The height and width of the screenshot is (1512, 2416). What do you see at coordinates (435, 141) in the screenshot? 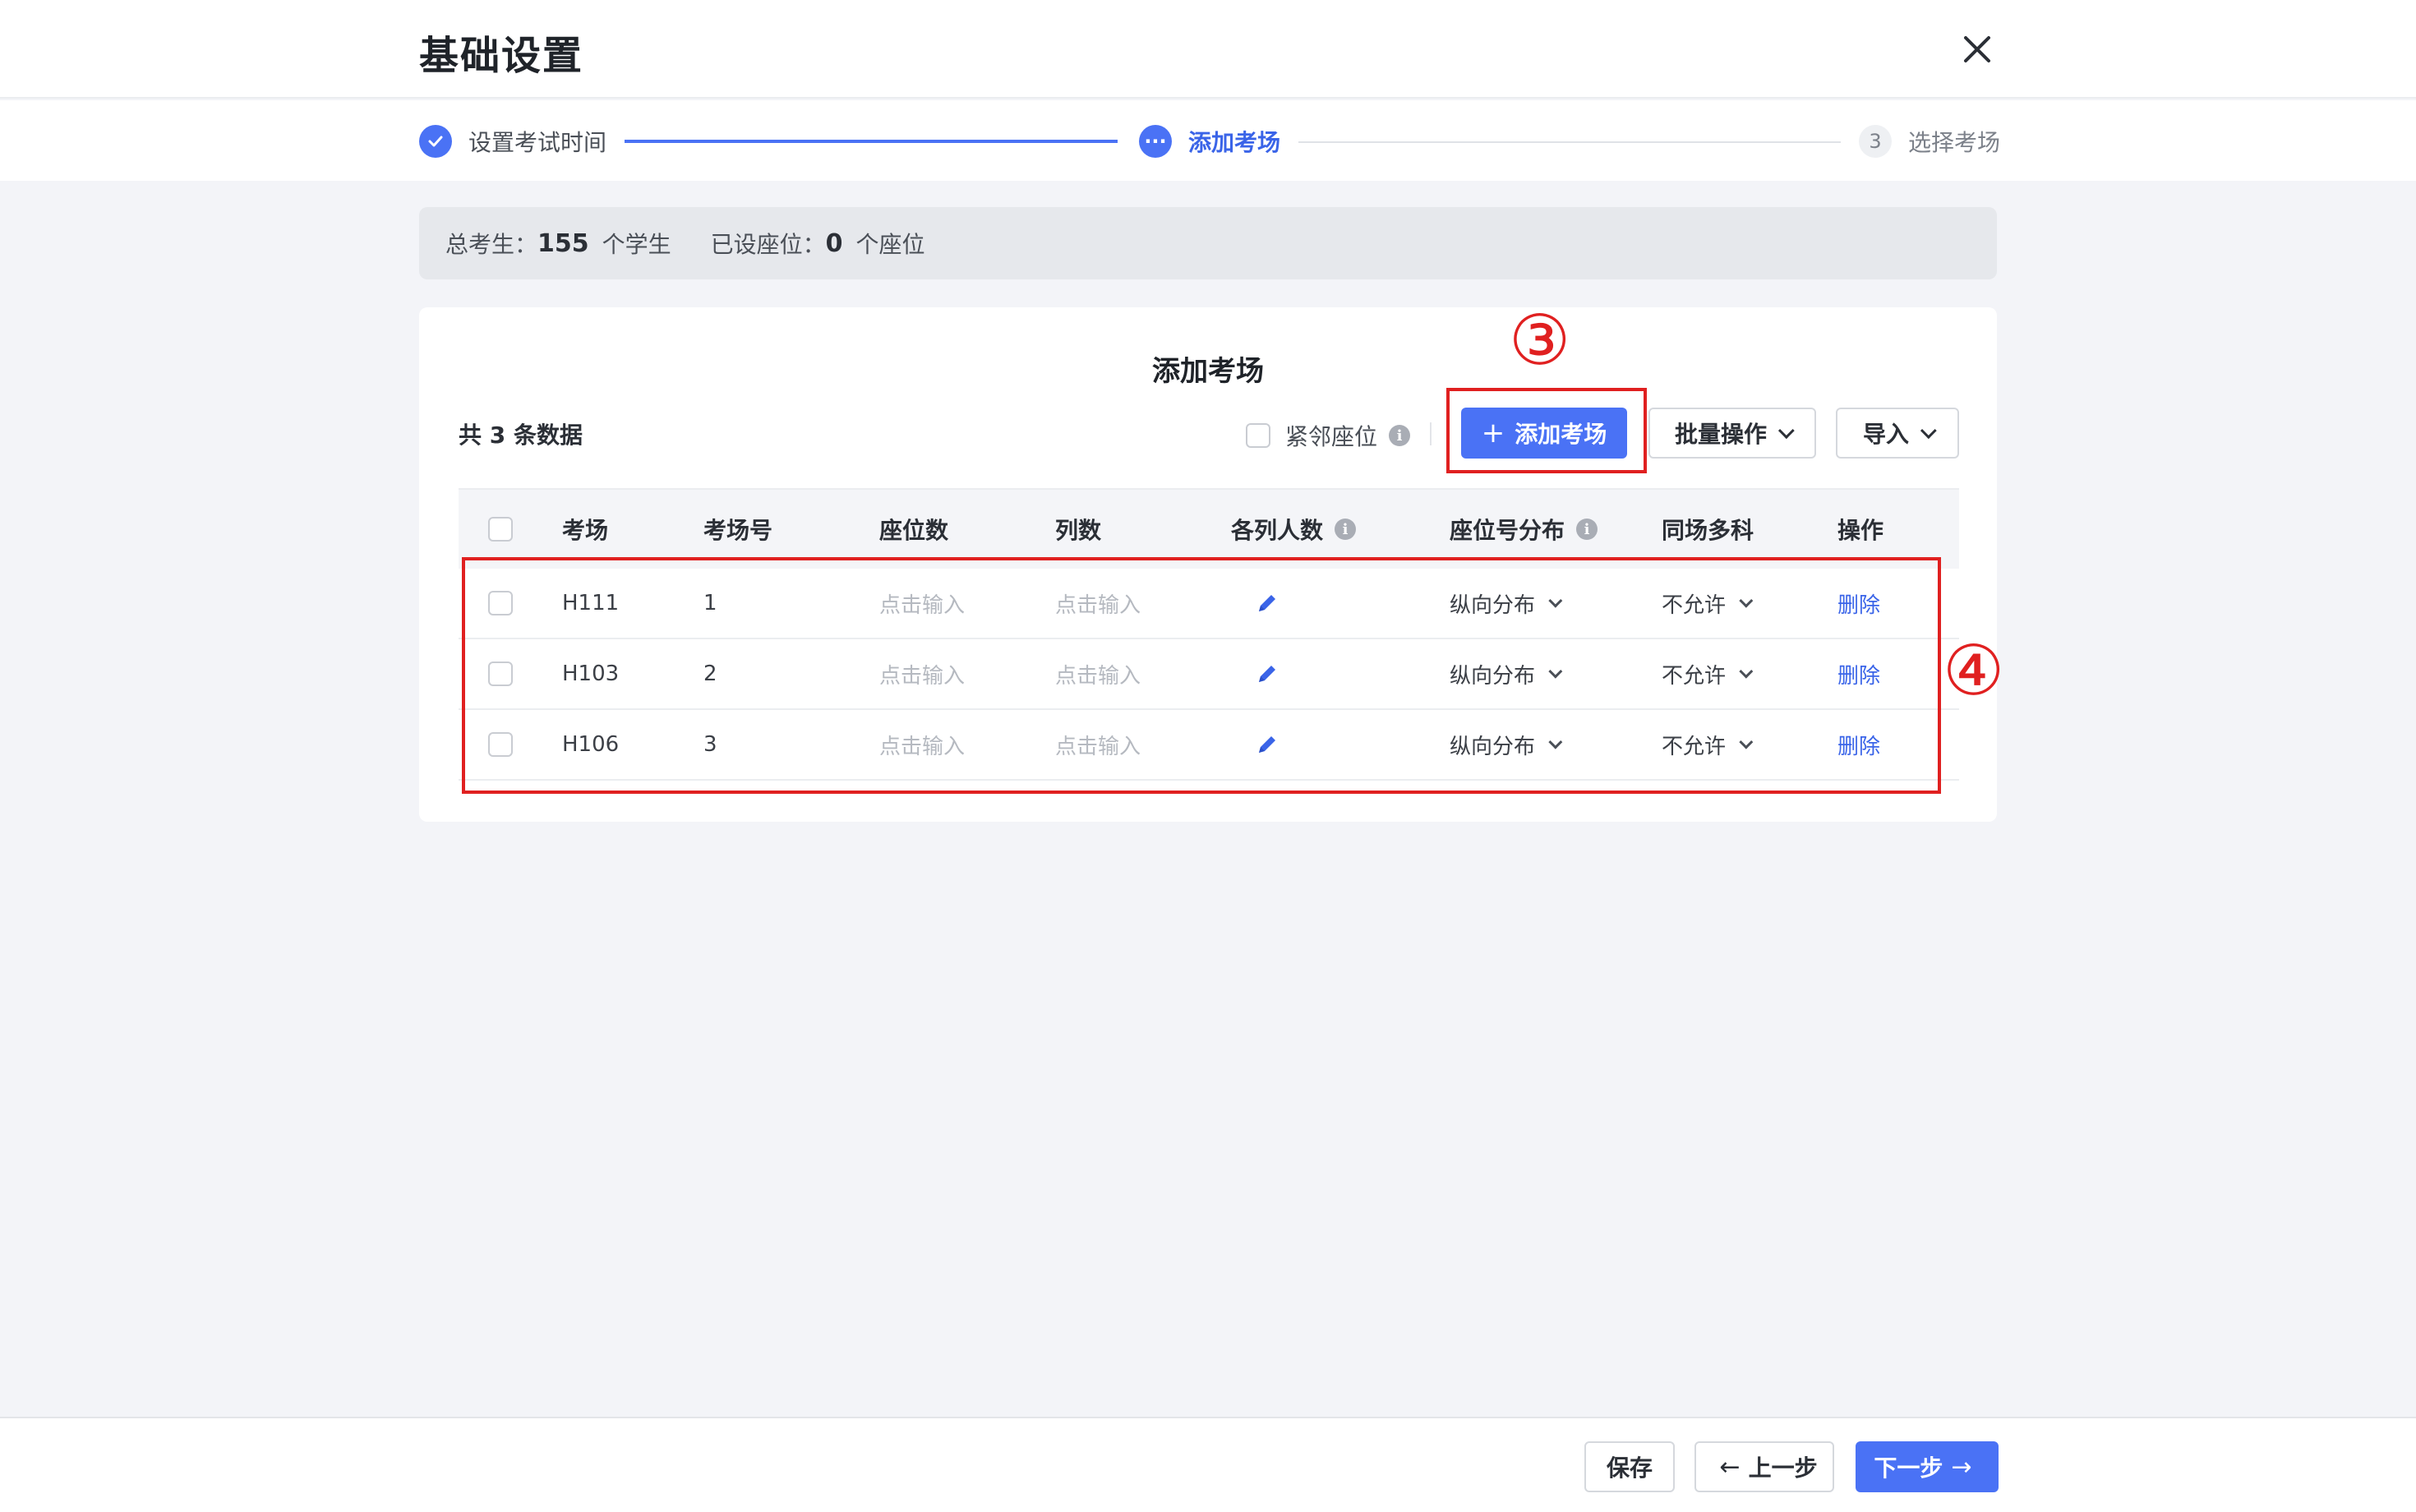
I see `check-icon` at bounding box center [435, 141].